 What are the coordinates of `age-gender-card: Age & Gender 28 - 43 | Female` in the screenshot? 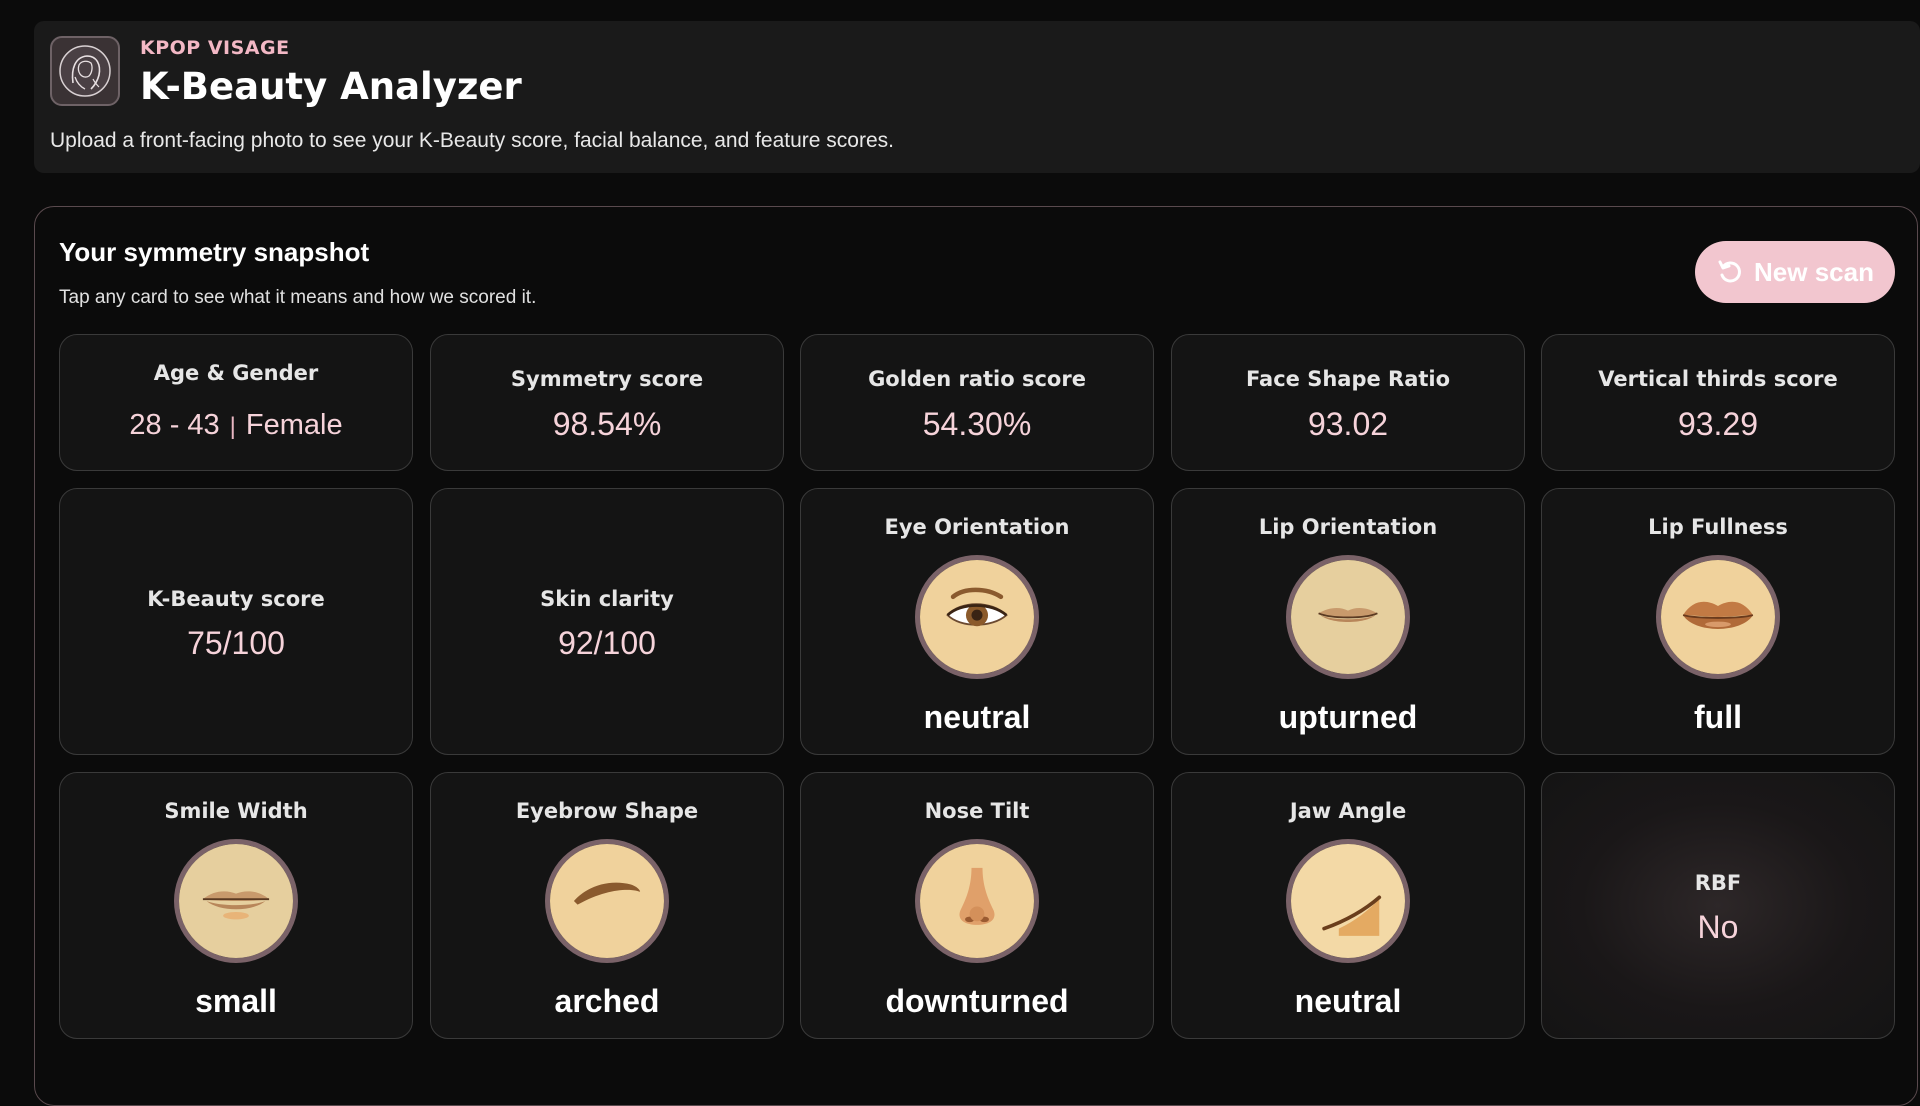 It's located at (236, 402).